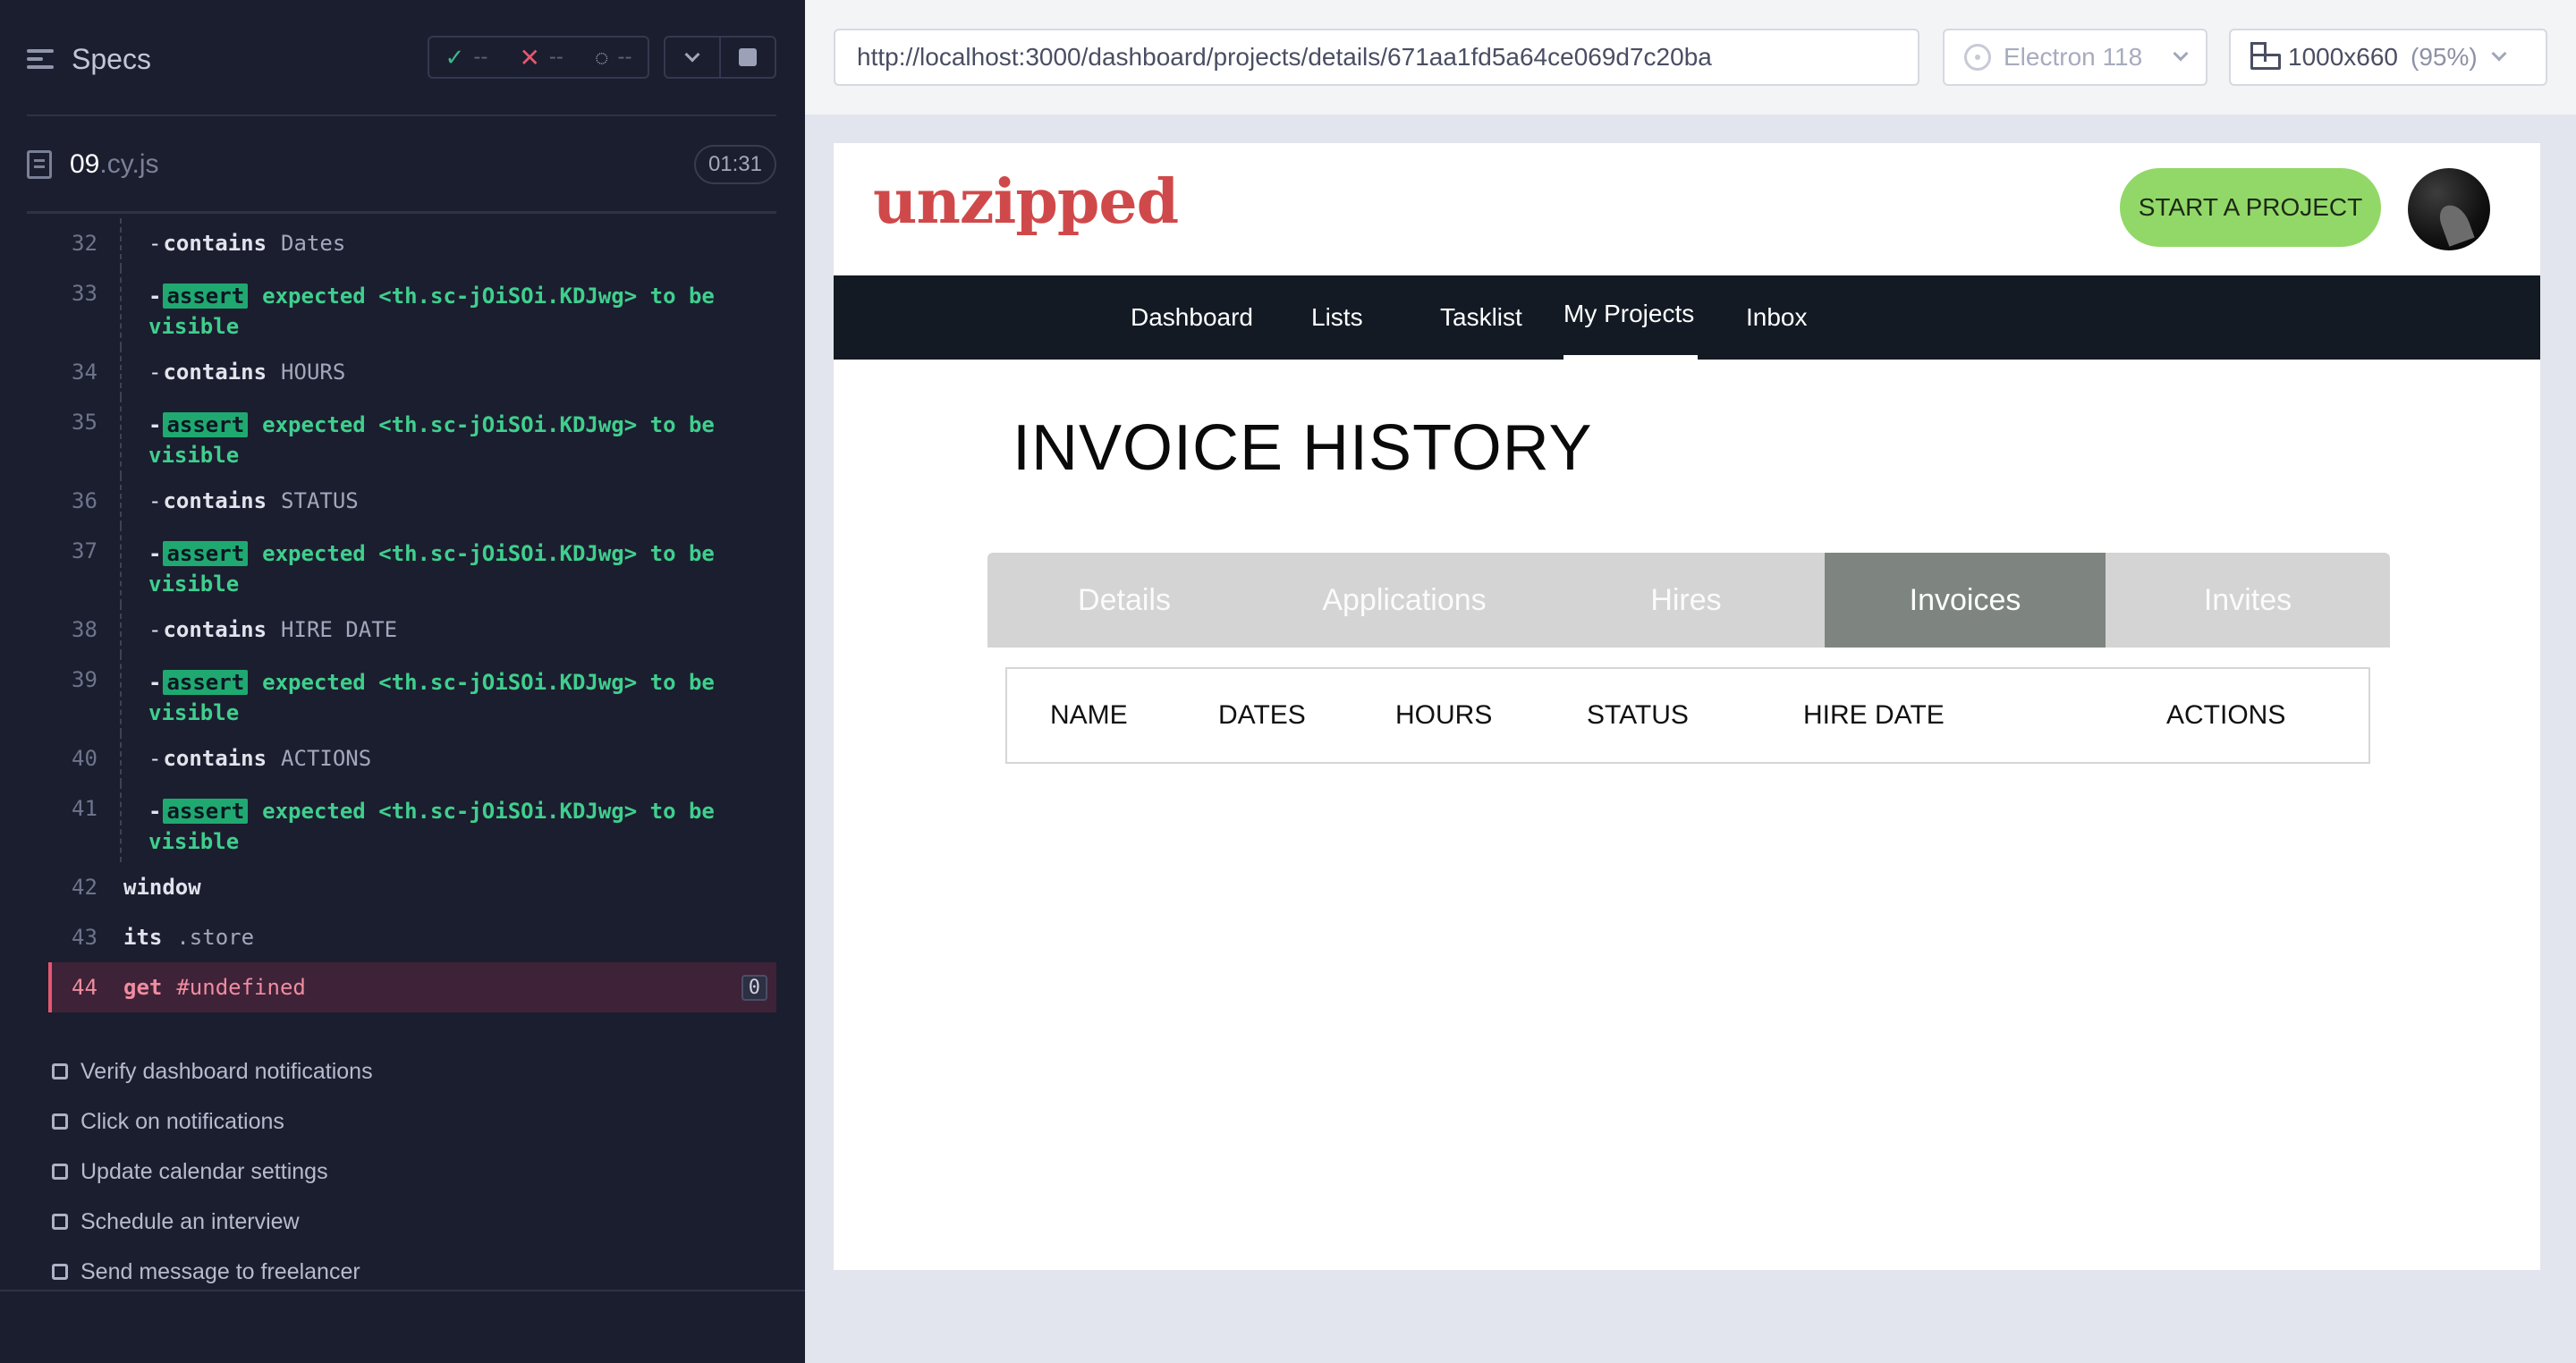  Describe the element at coordinates (529, 58) in the screenshot. I see `x-icon: ✕` at that location.